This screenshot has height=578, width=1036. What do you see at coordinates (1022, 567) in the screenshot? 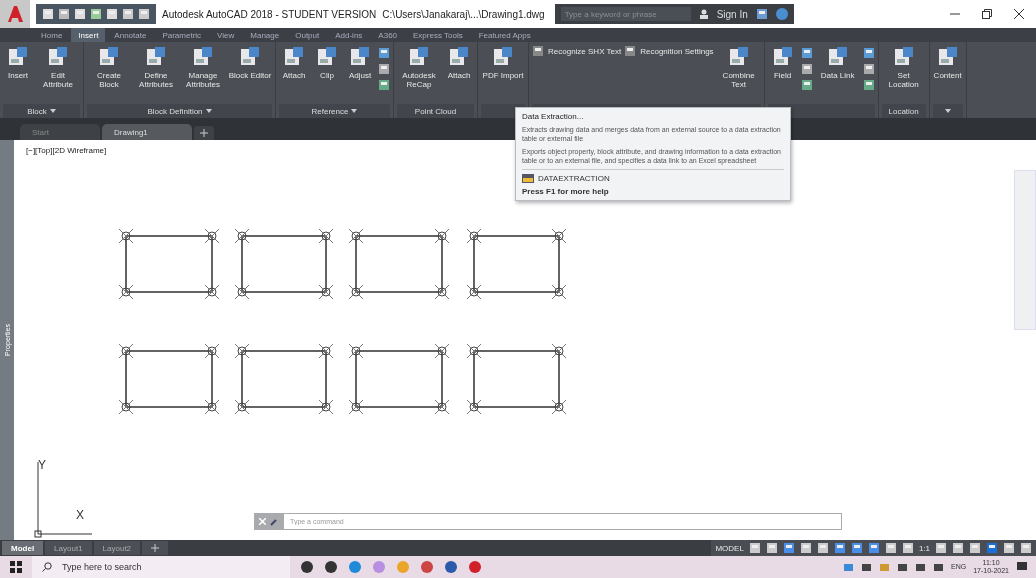
I see `notification-icon` at bounding box center [1022, 567].